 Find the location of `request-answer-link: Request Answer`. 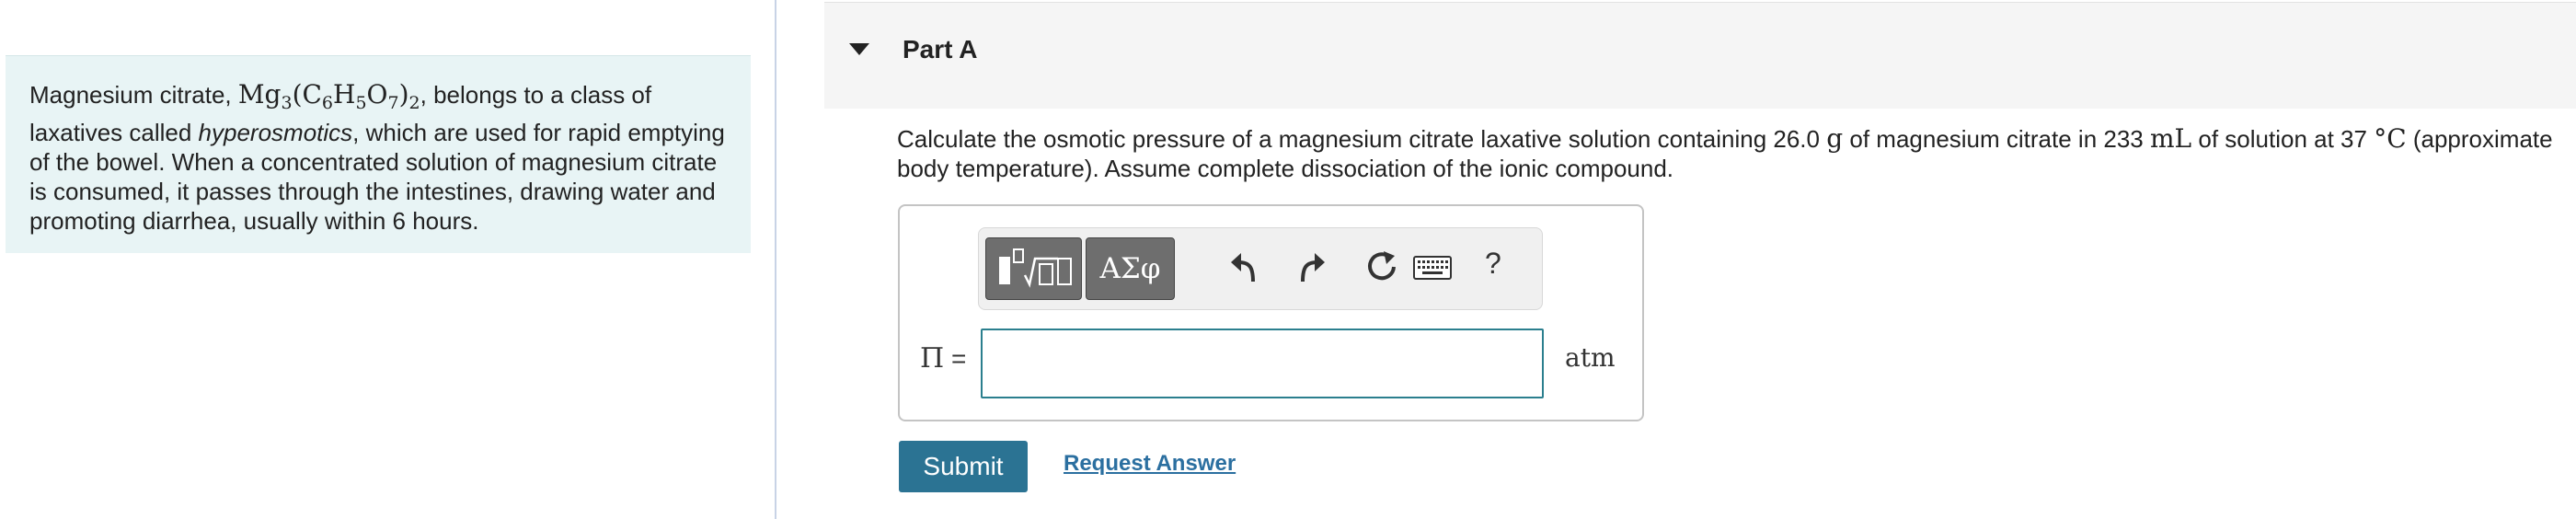

request-answer-link: Request Answer is located at coordinates (1150, 464).